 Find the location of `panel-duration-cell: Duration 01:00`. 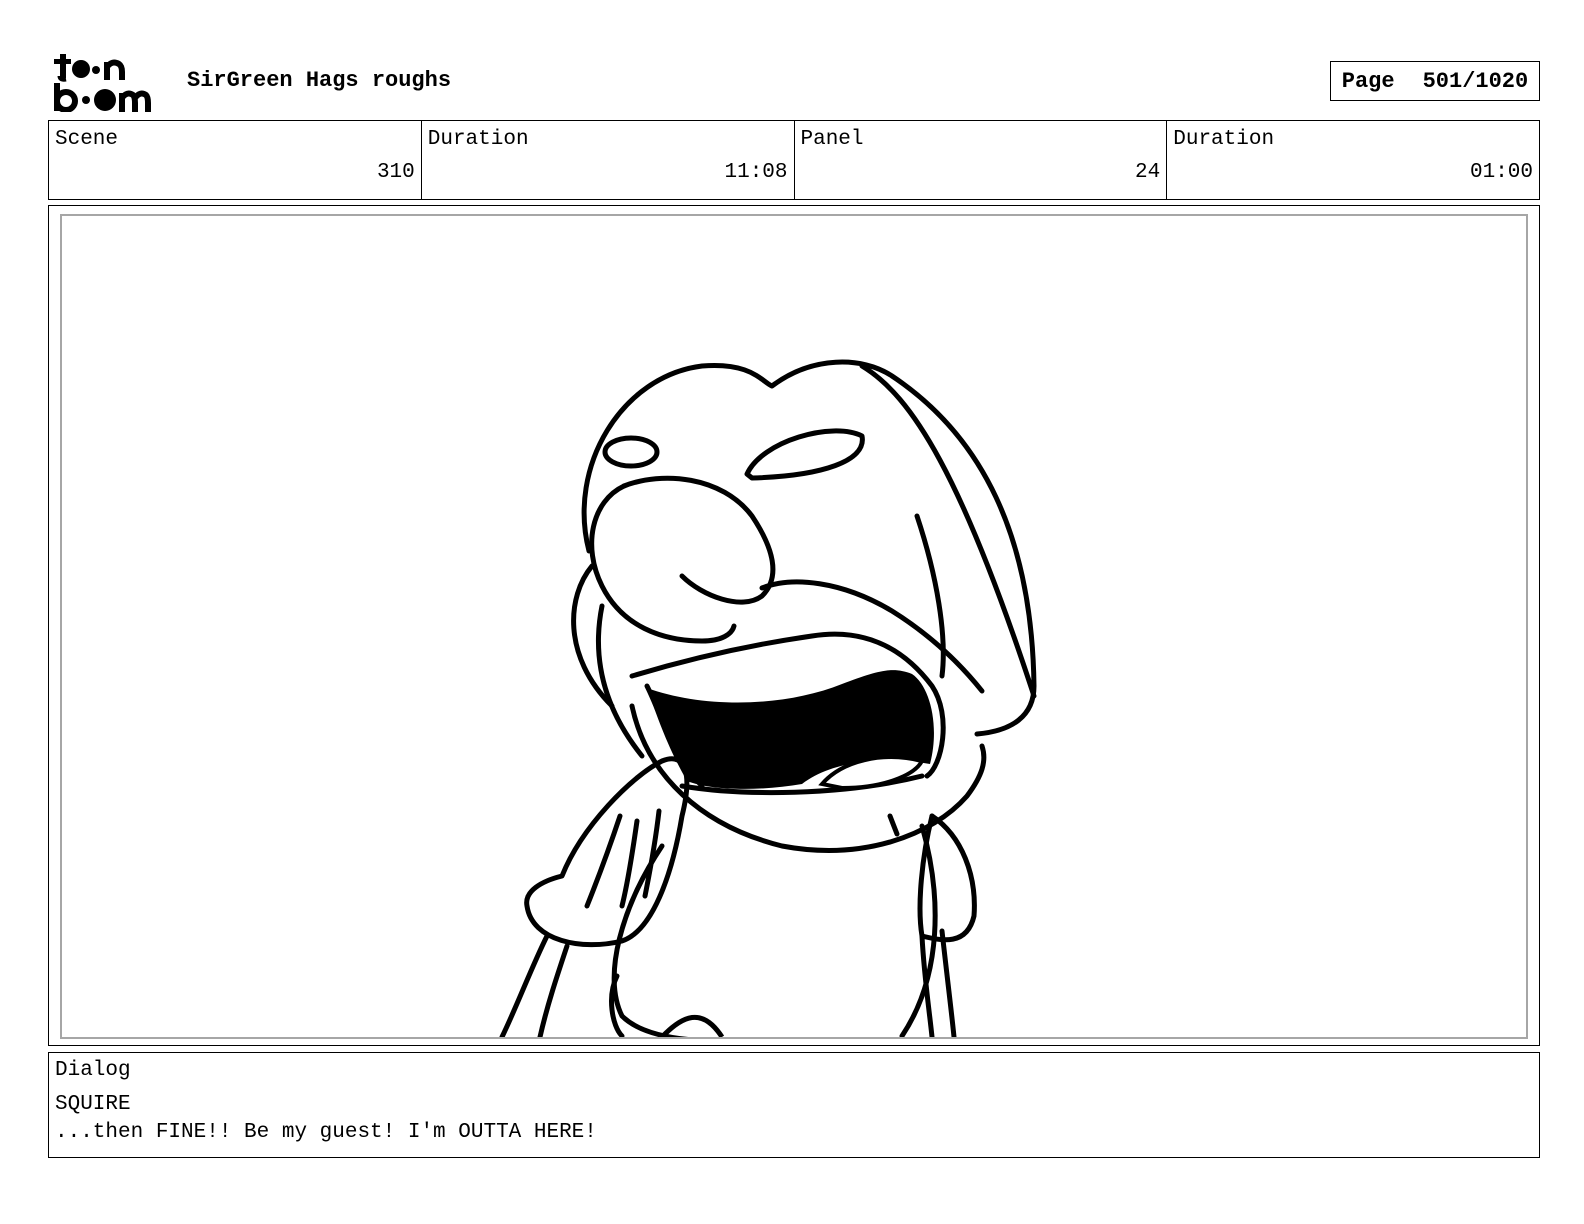

panel-duration-cell: Duration 01:00 is located at coordinates (1353, 160).